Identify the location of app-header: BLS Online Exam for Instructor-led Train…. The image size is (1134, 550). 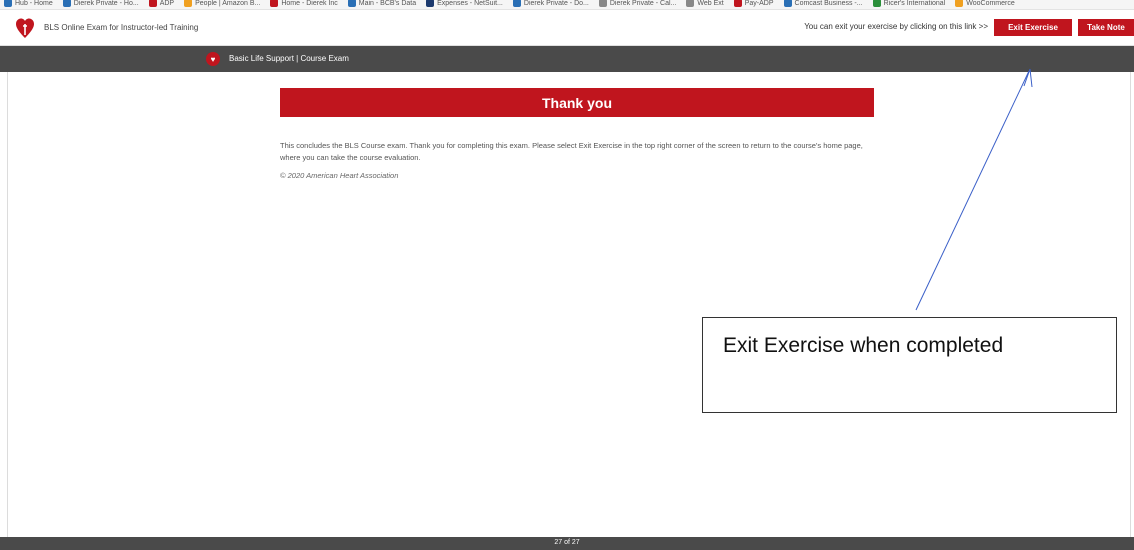
(567, 28).